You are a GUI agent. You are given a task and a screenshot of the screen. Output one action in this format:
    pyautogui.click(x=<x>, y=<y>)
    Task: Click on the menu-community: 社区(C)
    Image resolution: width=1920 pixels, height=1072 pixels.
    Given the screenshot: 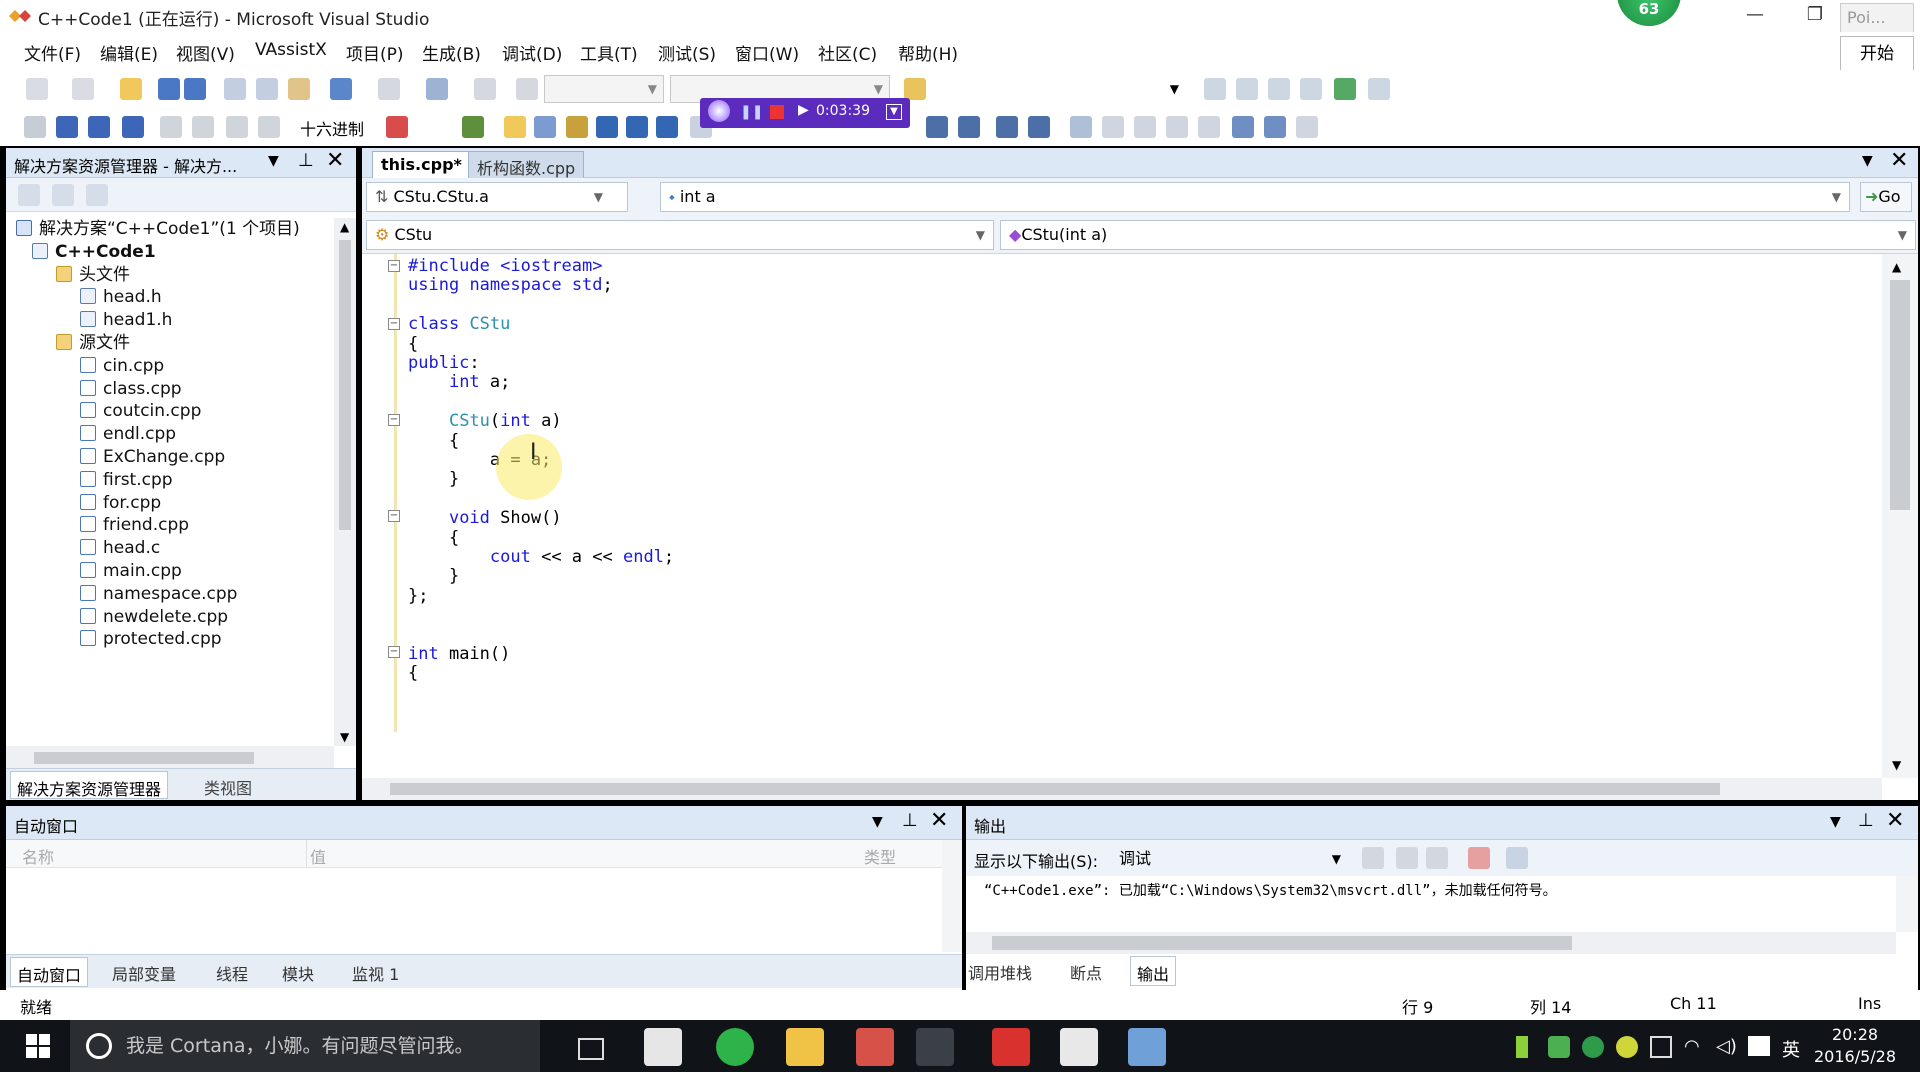 What is the action you would take?
    pyautogui.click(x=847, y=52)
    